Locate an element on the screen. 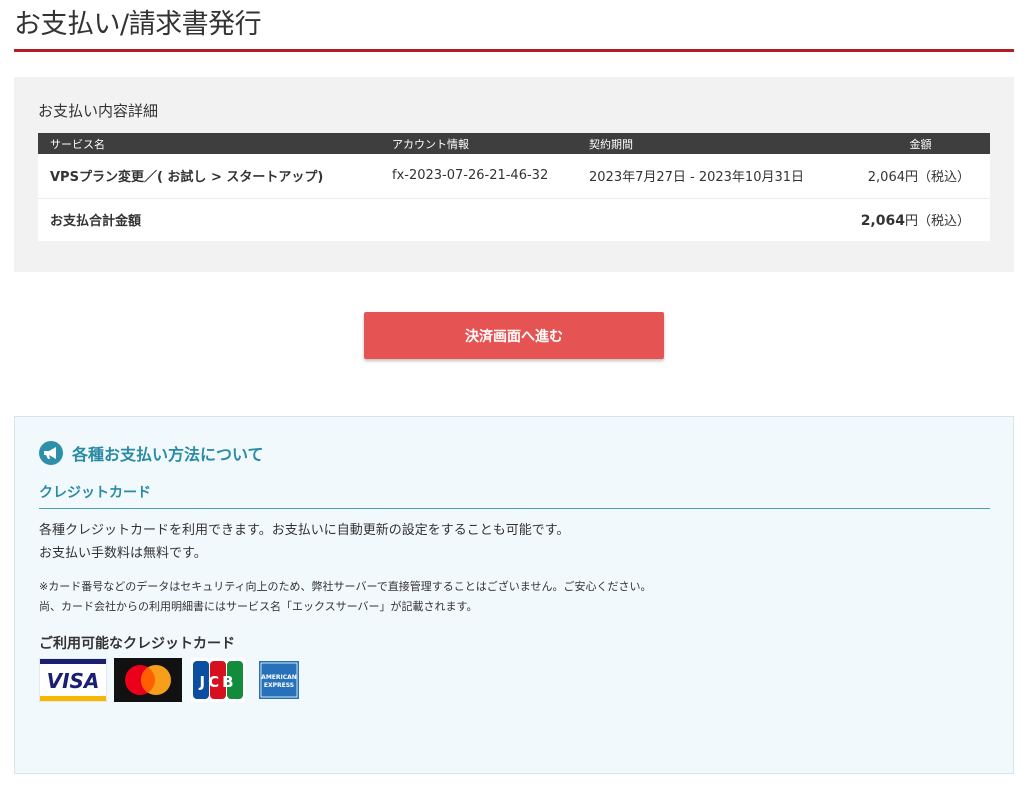  total-row: お支払合計金額 2,064円（税込） is located at coordinates (514, 219).